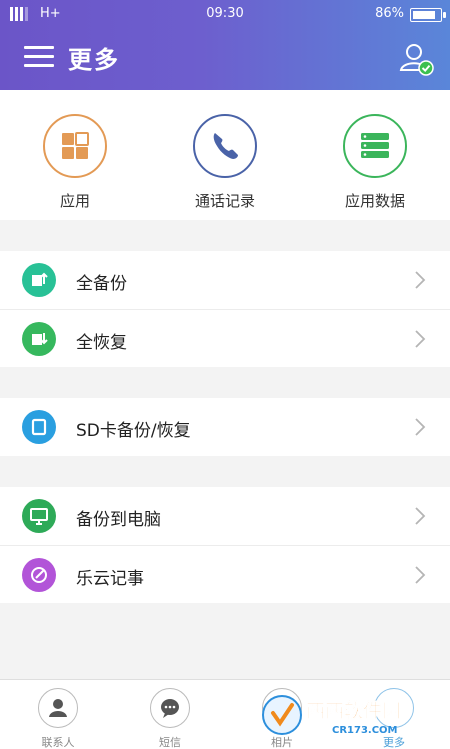 This screenshot has height=749, width=450. Describe the element at coordinates (365, 730) in the screenshot. I see `svg-text: CR173.COM` at that location.